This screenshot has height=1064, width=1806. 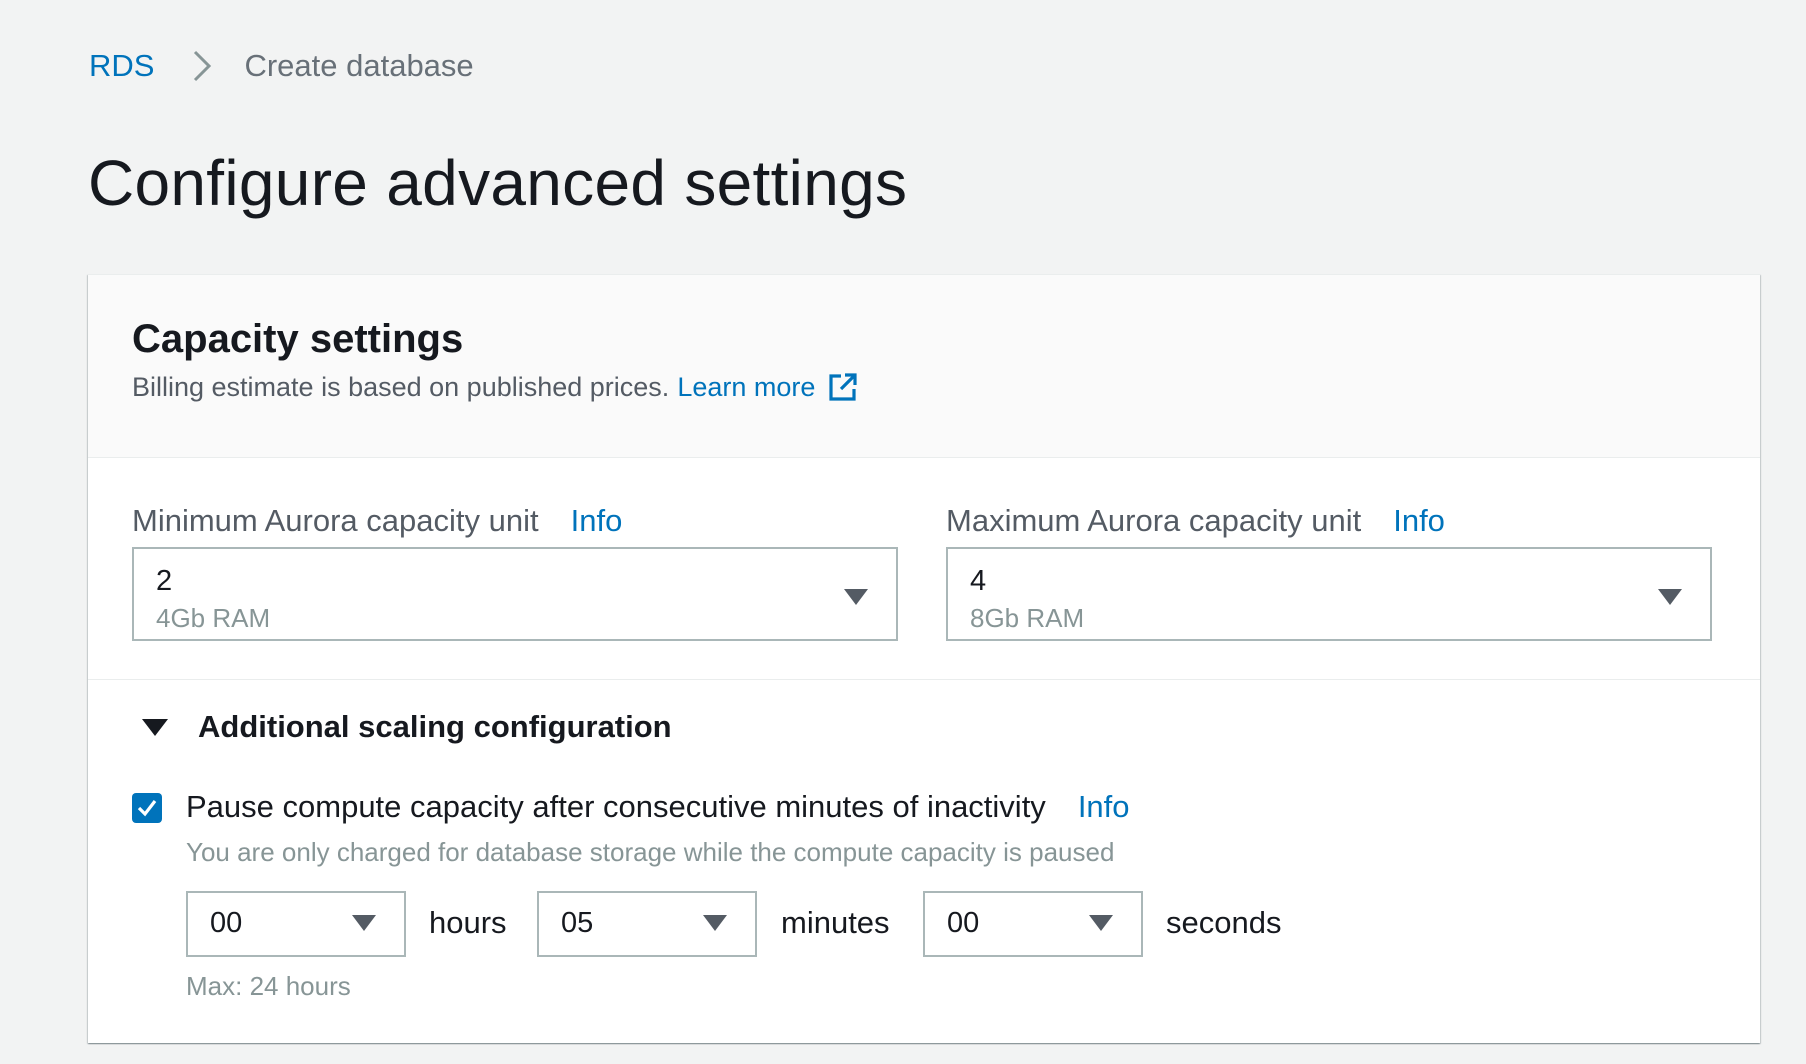 What do you see at coordinates (468, 922) in the screenshot?
I see `hours-unit-label: hours` at bounding box center [468, 922].